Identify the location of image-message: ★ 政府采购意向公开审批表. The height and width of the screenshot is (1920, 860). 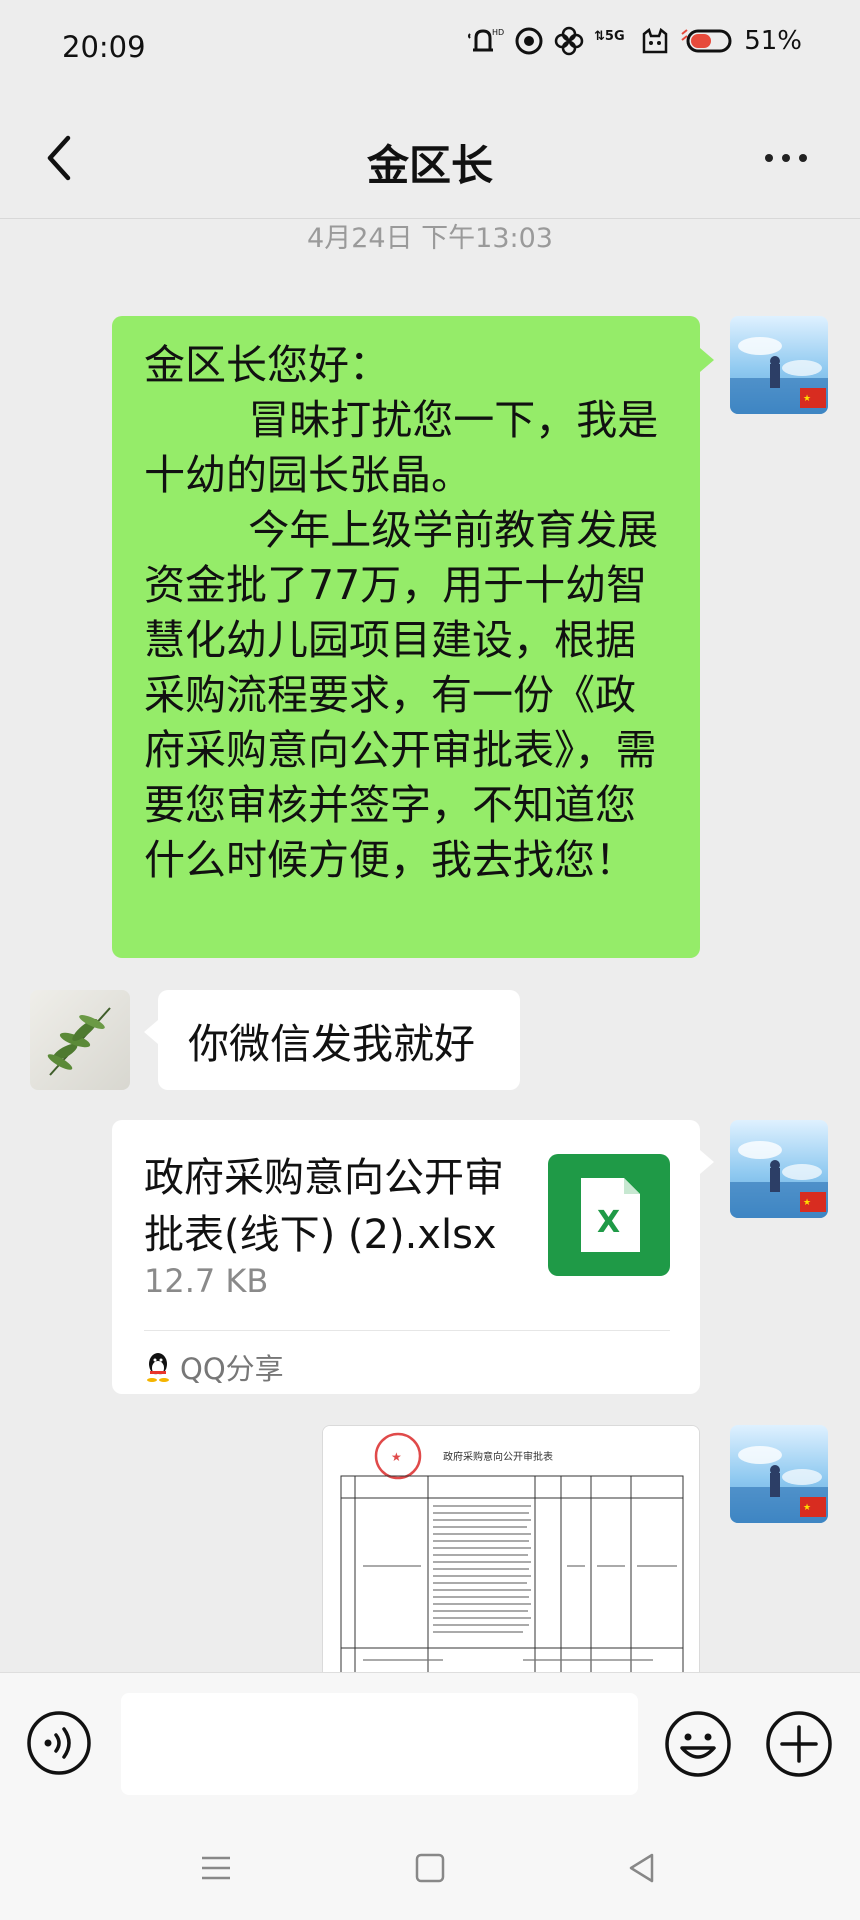
(511, 1550).